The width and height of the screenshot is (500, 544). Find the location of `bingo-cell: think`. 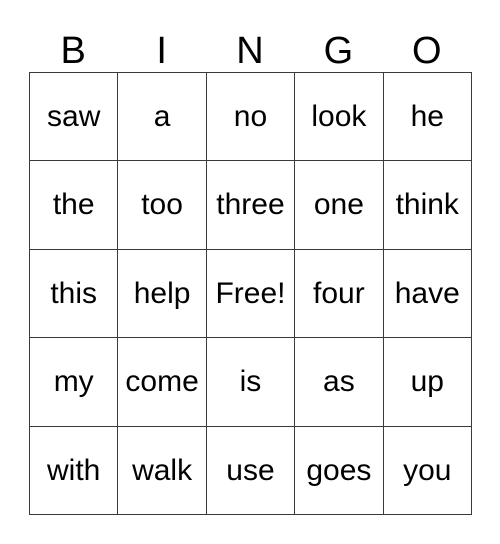

bingo-cell: think is located at coordinates (427, 205).